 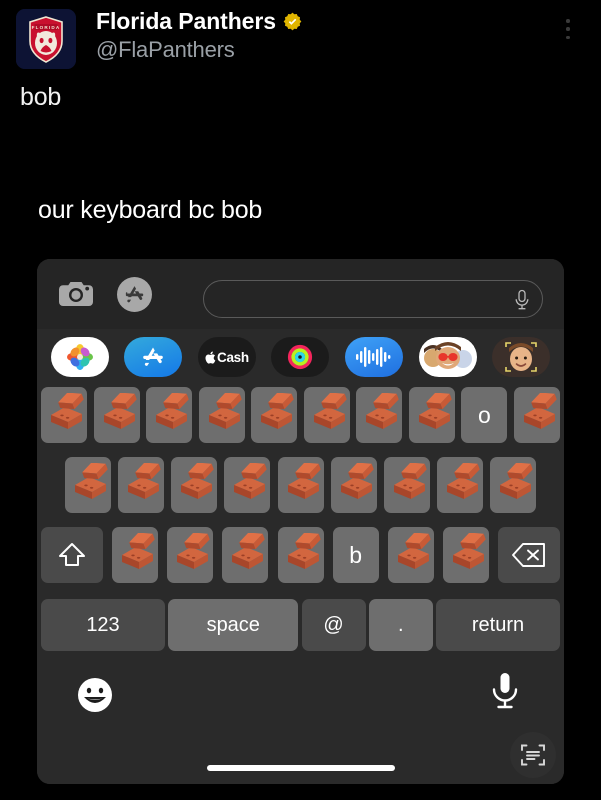 I want to click on memoji-stickers-icon, so click(x=447, y=357).